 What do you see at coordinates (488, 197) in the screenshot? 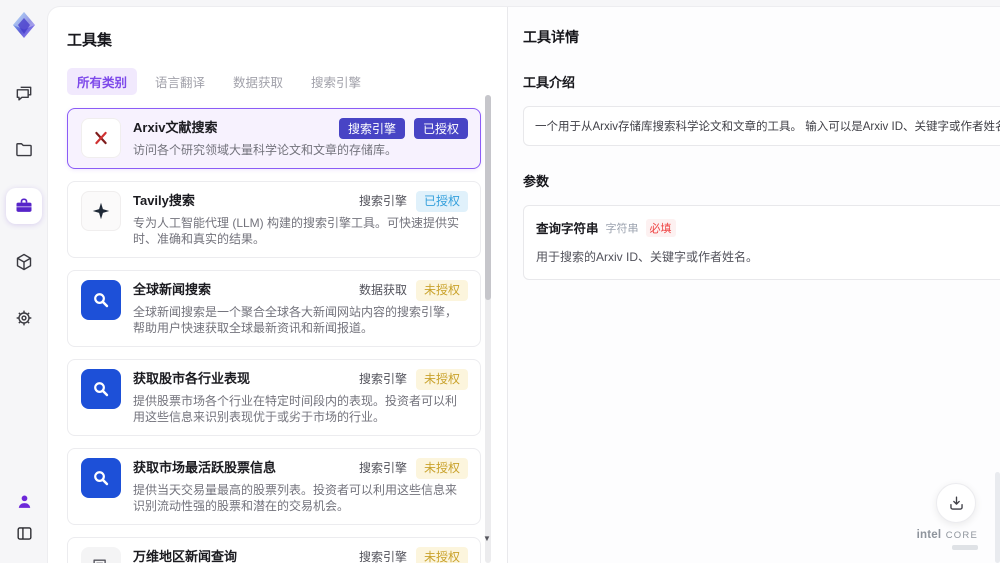
I see `scrollbar-thumb` at bounding box center [488, 197].